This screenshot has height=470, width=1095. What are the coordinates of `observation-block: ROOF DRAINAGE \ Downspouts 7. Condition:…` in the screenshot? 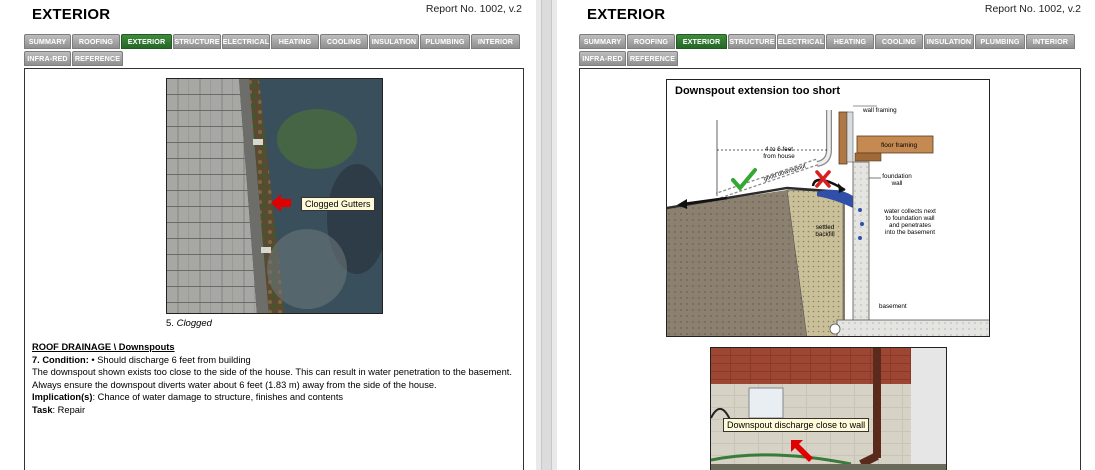 It's located at (272, 379).